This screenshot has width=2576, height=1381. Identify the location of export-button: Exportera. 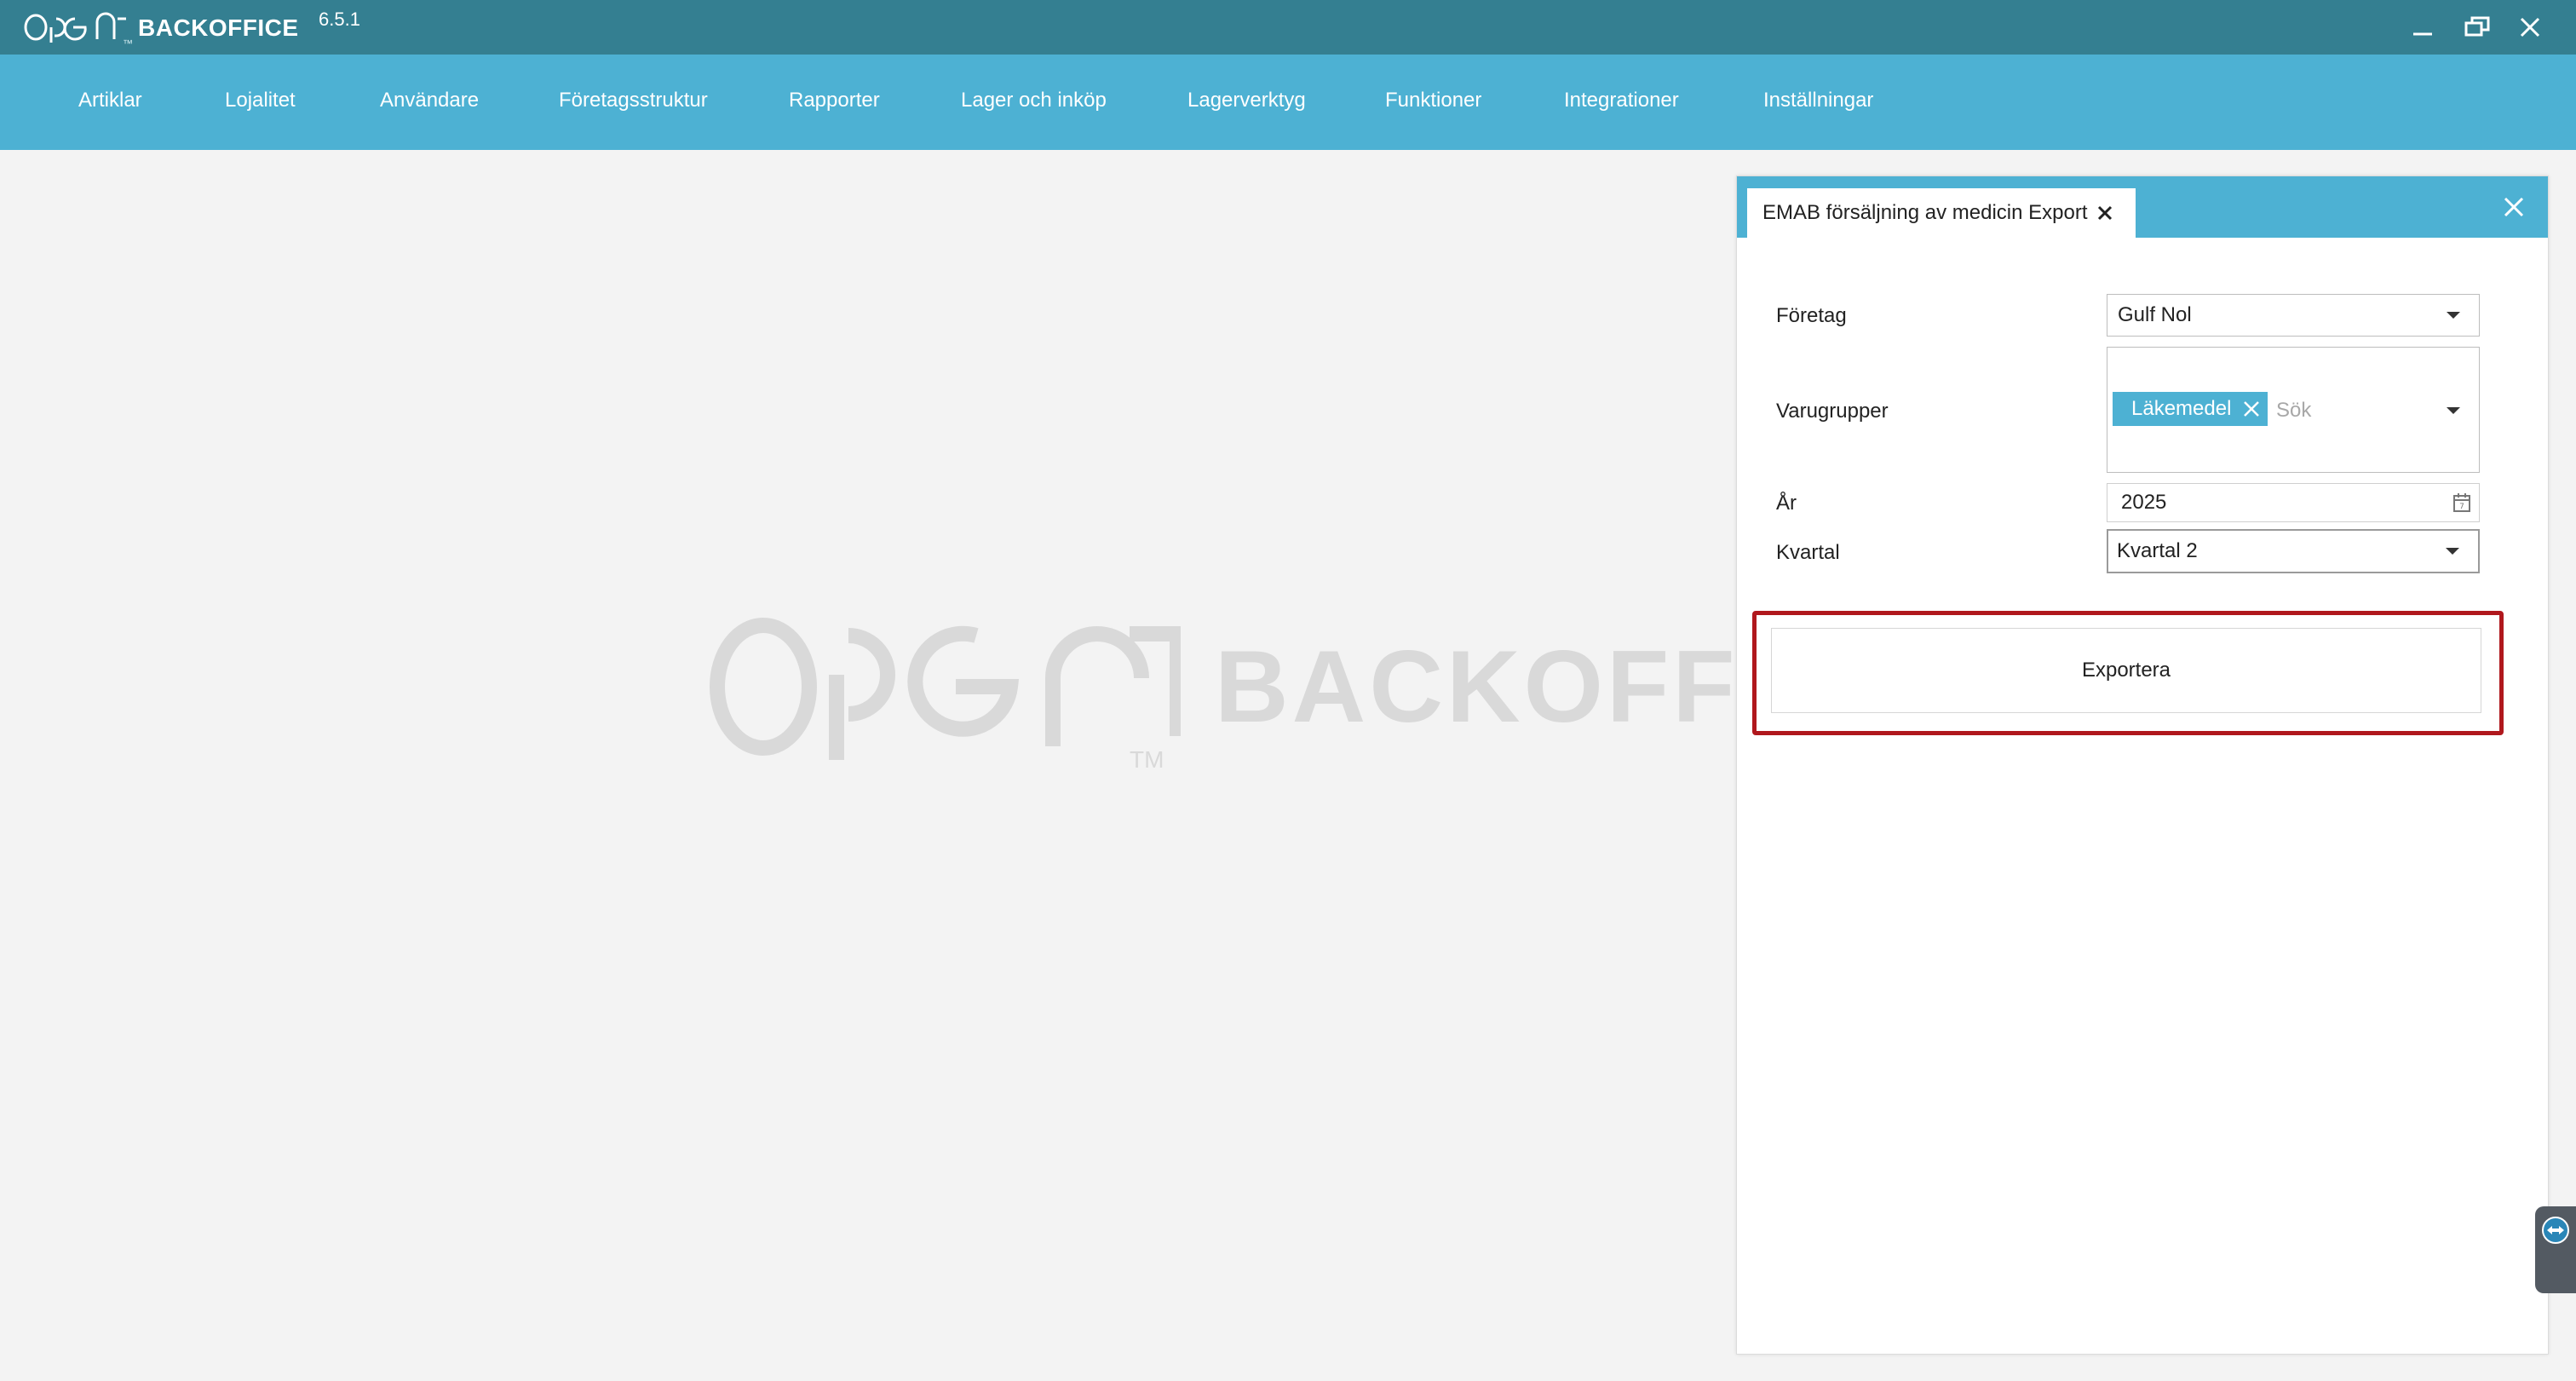
(2126, 670).